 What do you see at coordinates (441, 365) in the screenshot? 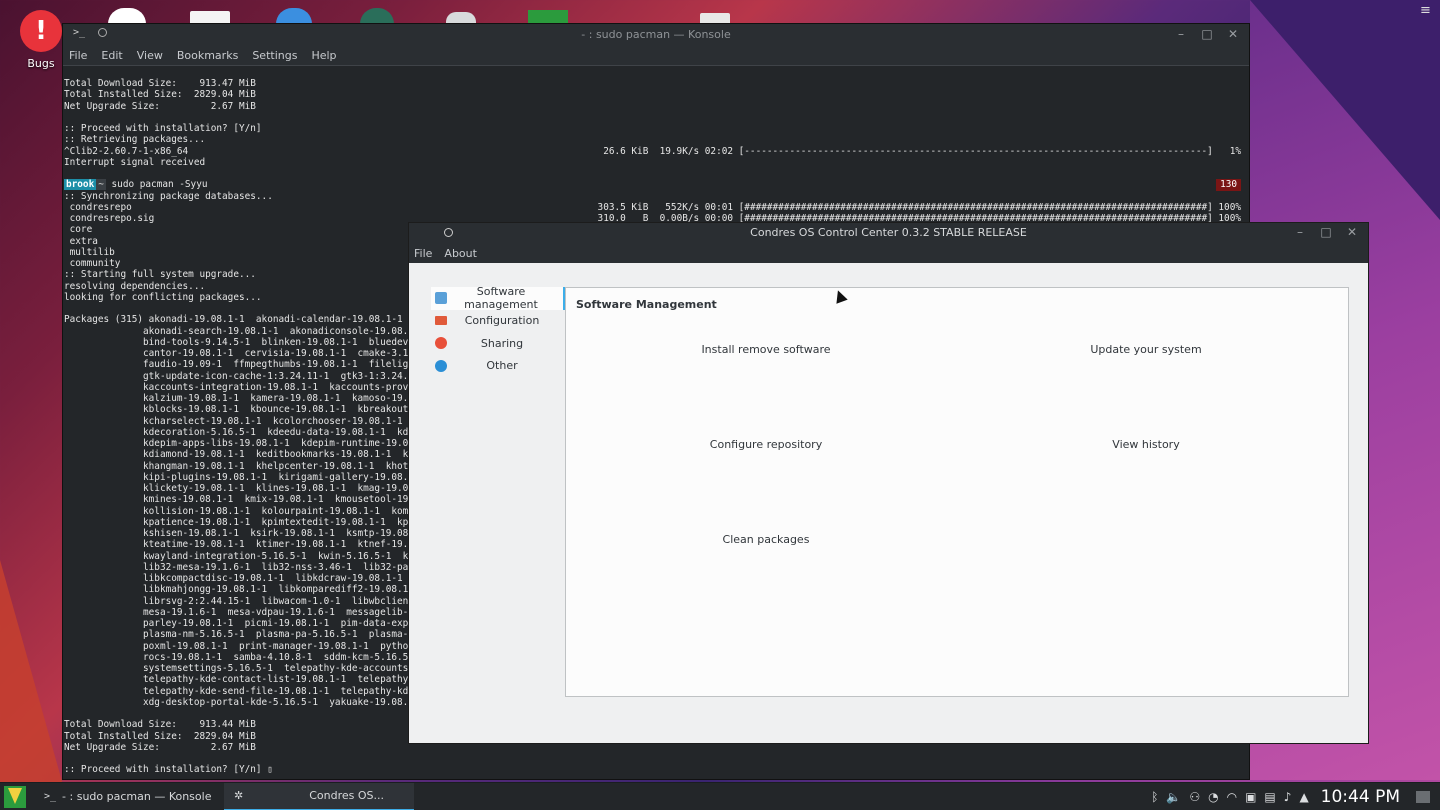
I see `other-icon` at bounding box center [441, 365].